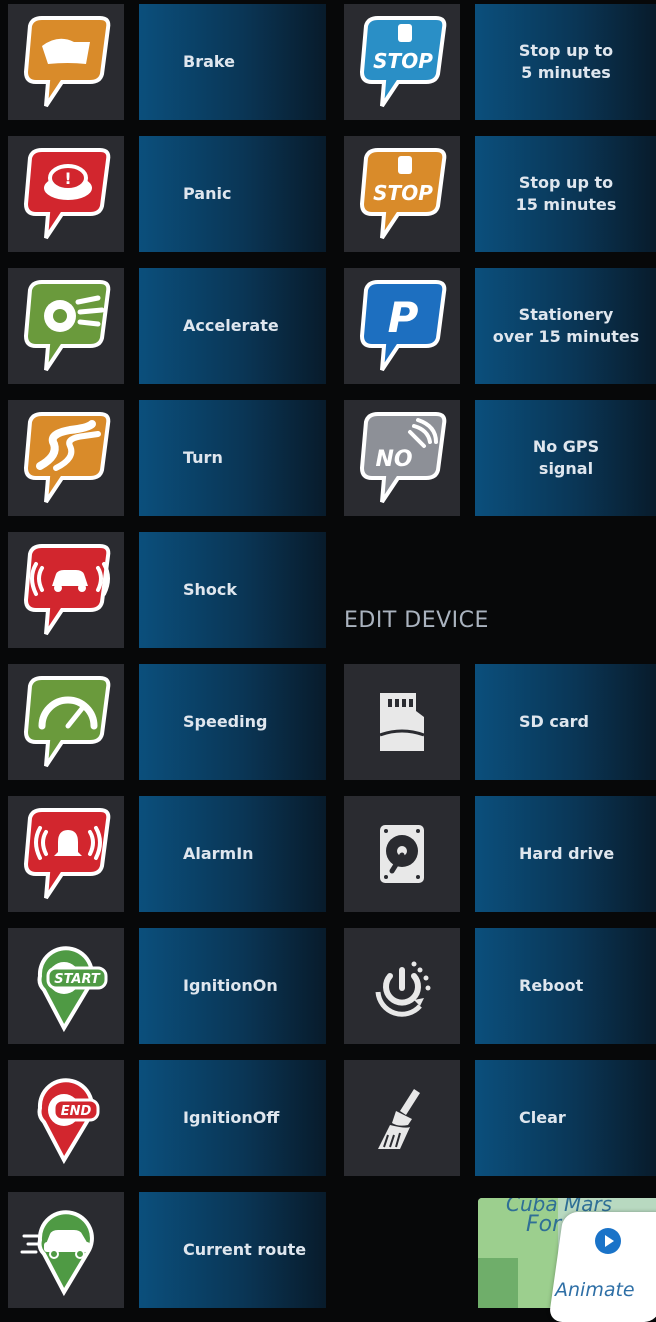 The image size is (656, 1322). I want to click on device-label-clear: Clear, so click(565, 1118).